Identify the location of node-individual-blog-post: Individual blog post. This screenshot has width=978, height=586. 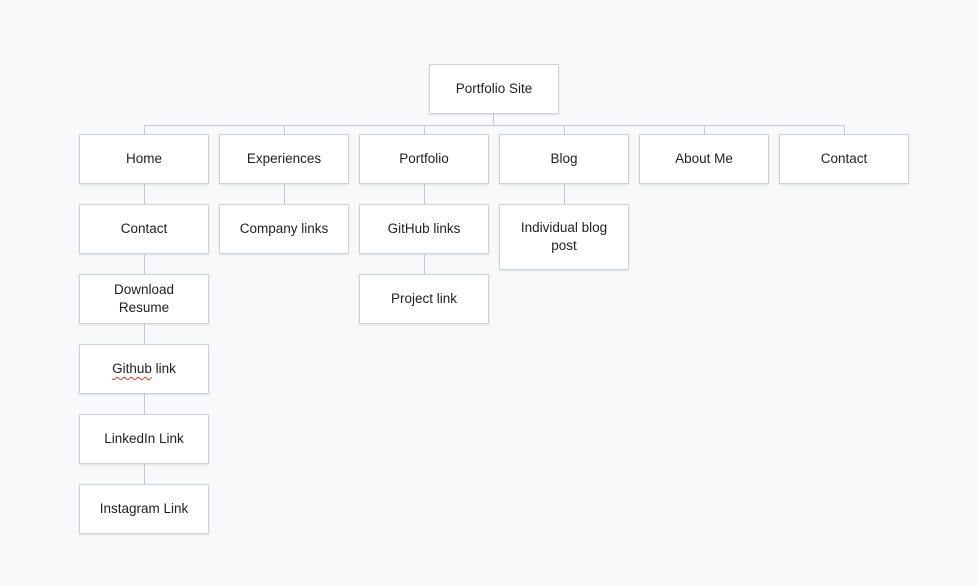
(564, 237).